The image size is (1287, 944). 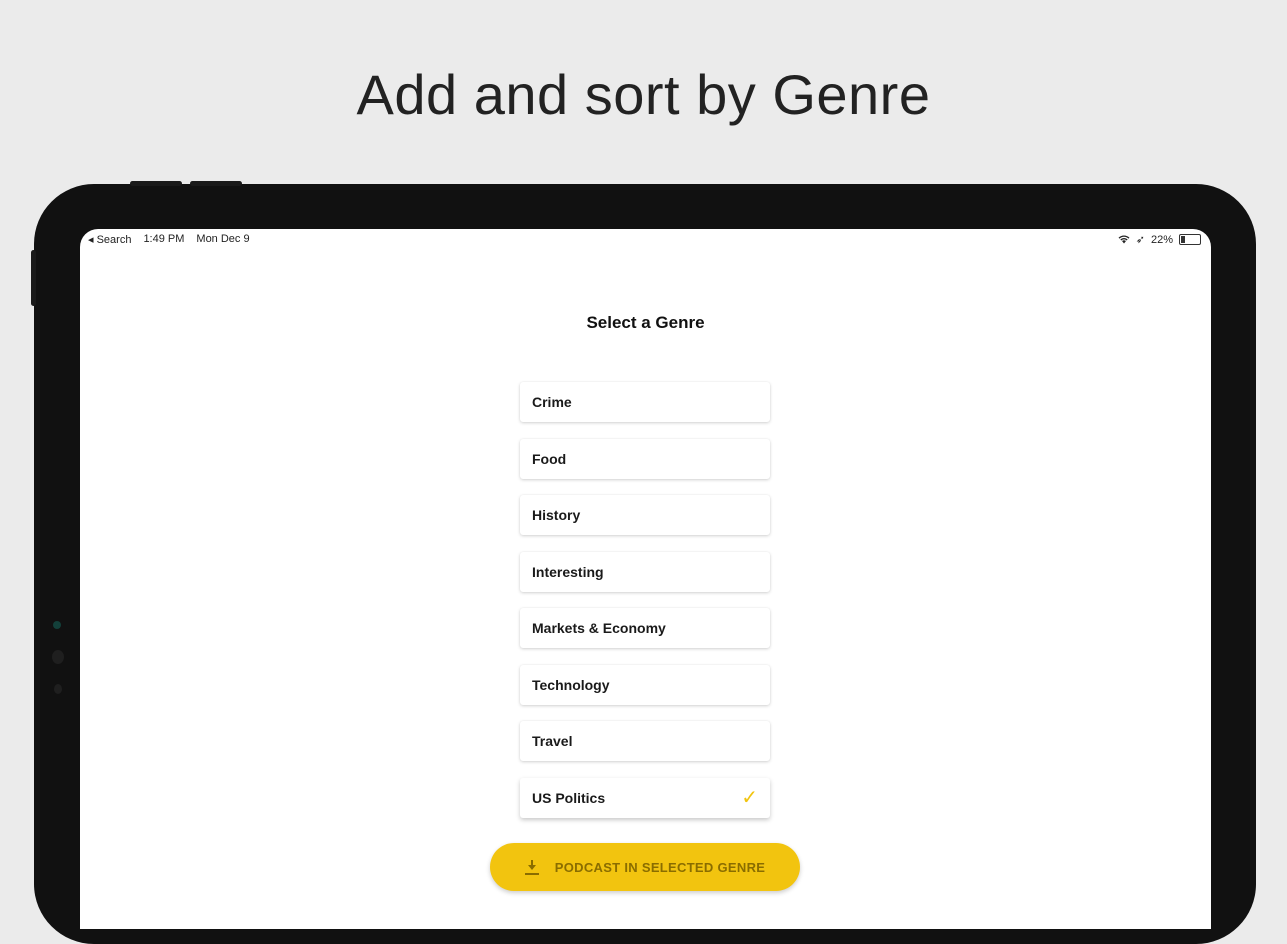 What do you see at coordinates (58, 657) in the screenshot?
I see `camera-sensor-icon` at bounding box center [58, 657].